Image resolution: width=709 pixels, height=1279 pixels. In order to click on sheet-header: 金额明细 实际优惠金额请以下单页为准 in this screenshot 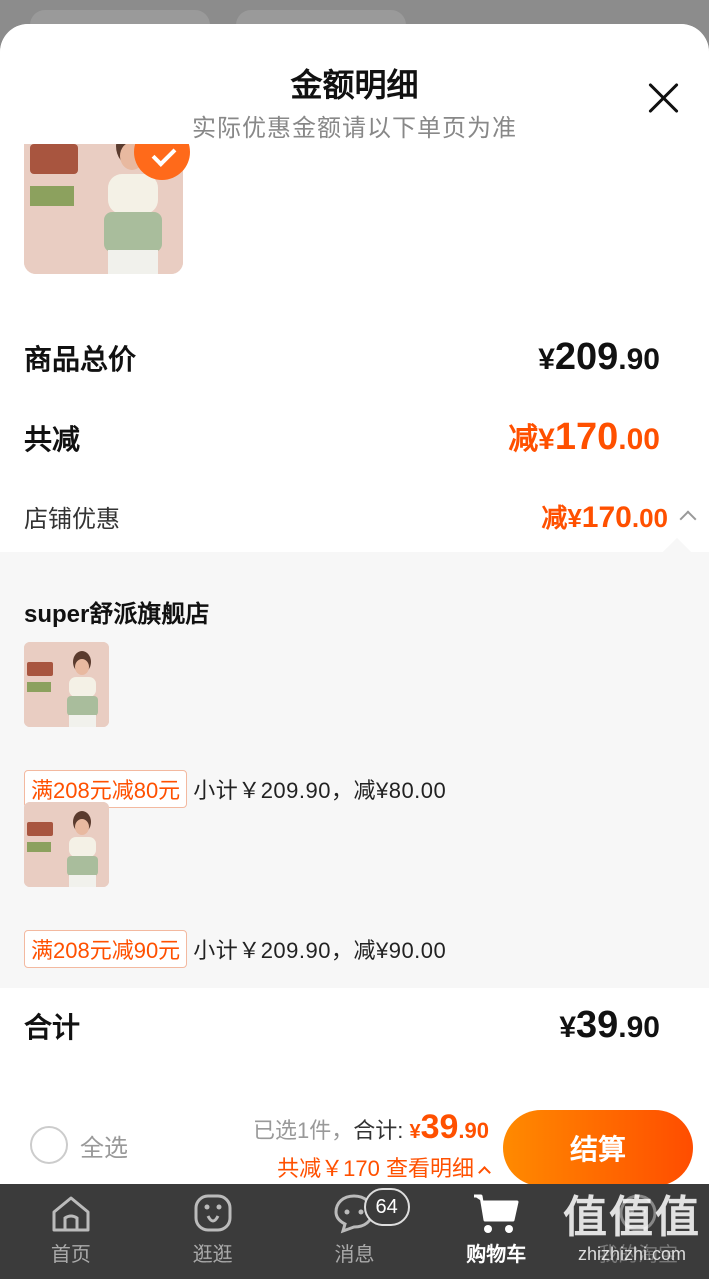, I will do `click(354, 84)`.